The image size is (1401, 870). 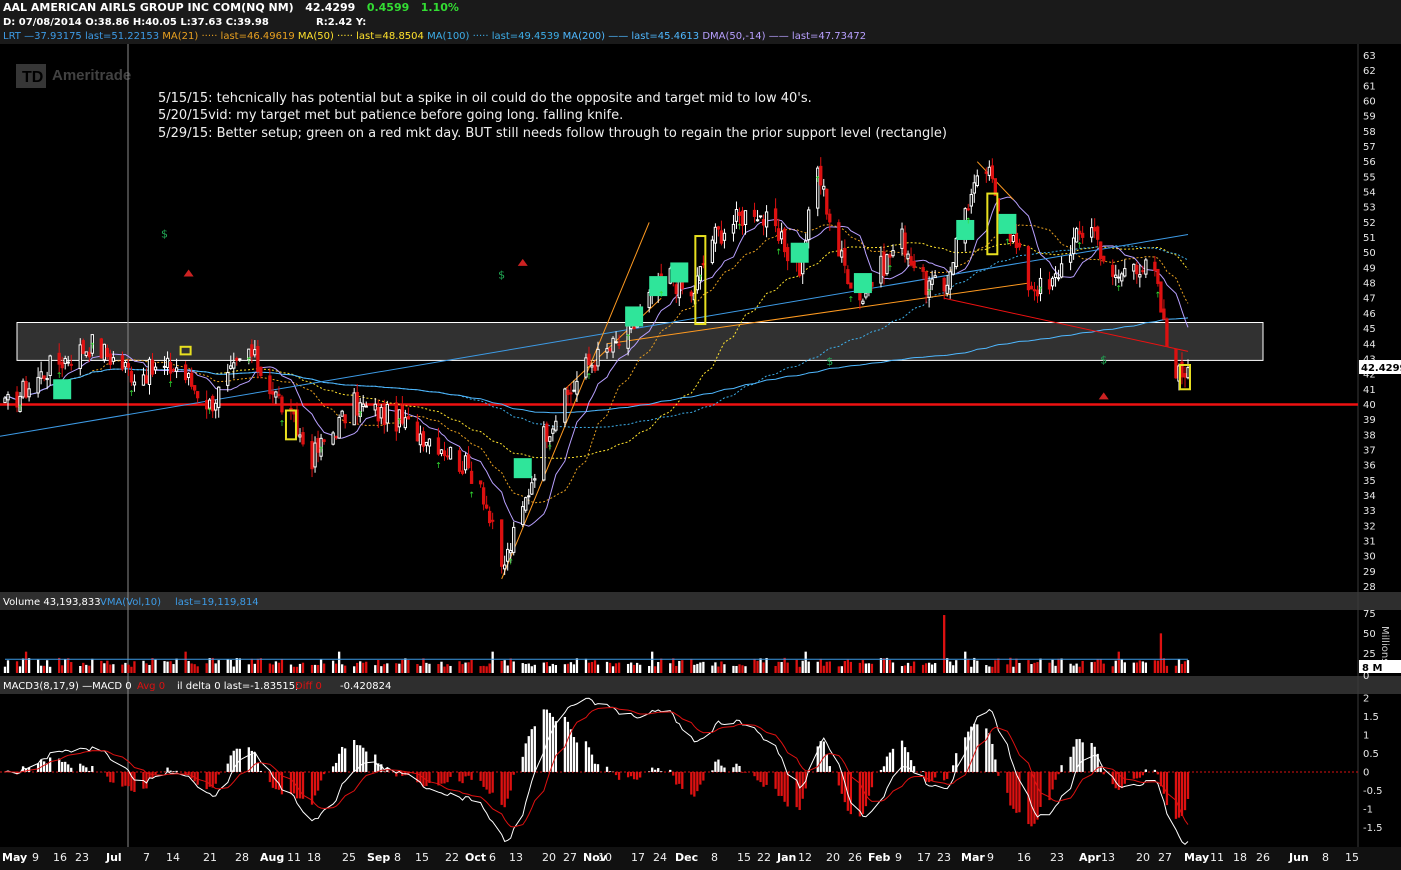 What do you see at coordinates (1263, 857) in the screenshot?
I see `date-tick-label: 26` at bounding box center [1263, 857].